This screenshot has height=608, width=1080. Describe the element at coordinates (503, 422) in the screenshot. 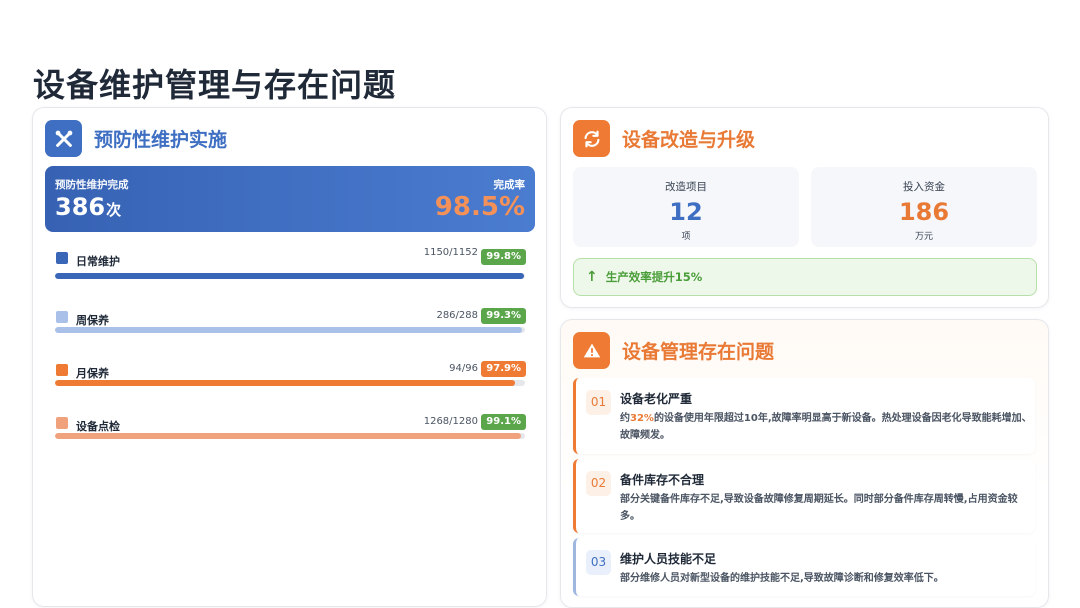

I see `row-percent-badge: 99.1%` at that location.